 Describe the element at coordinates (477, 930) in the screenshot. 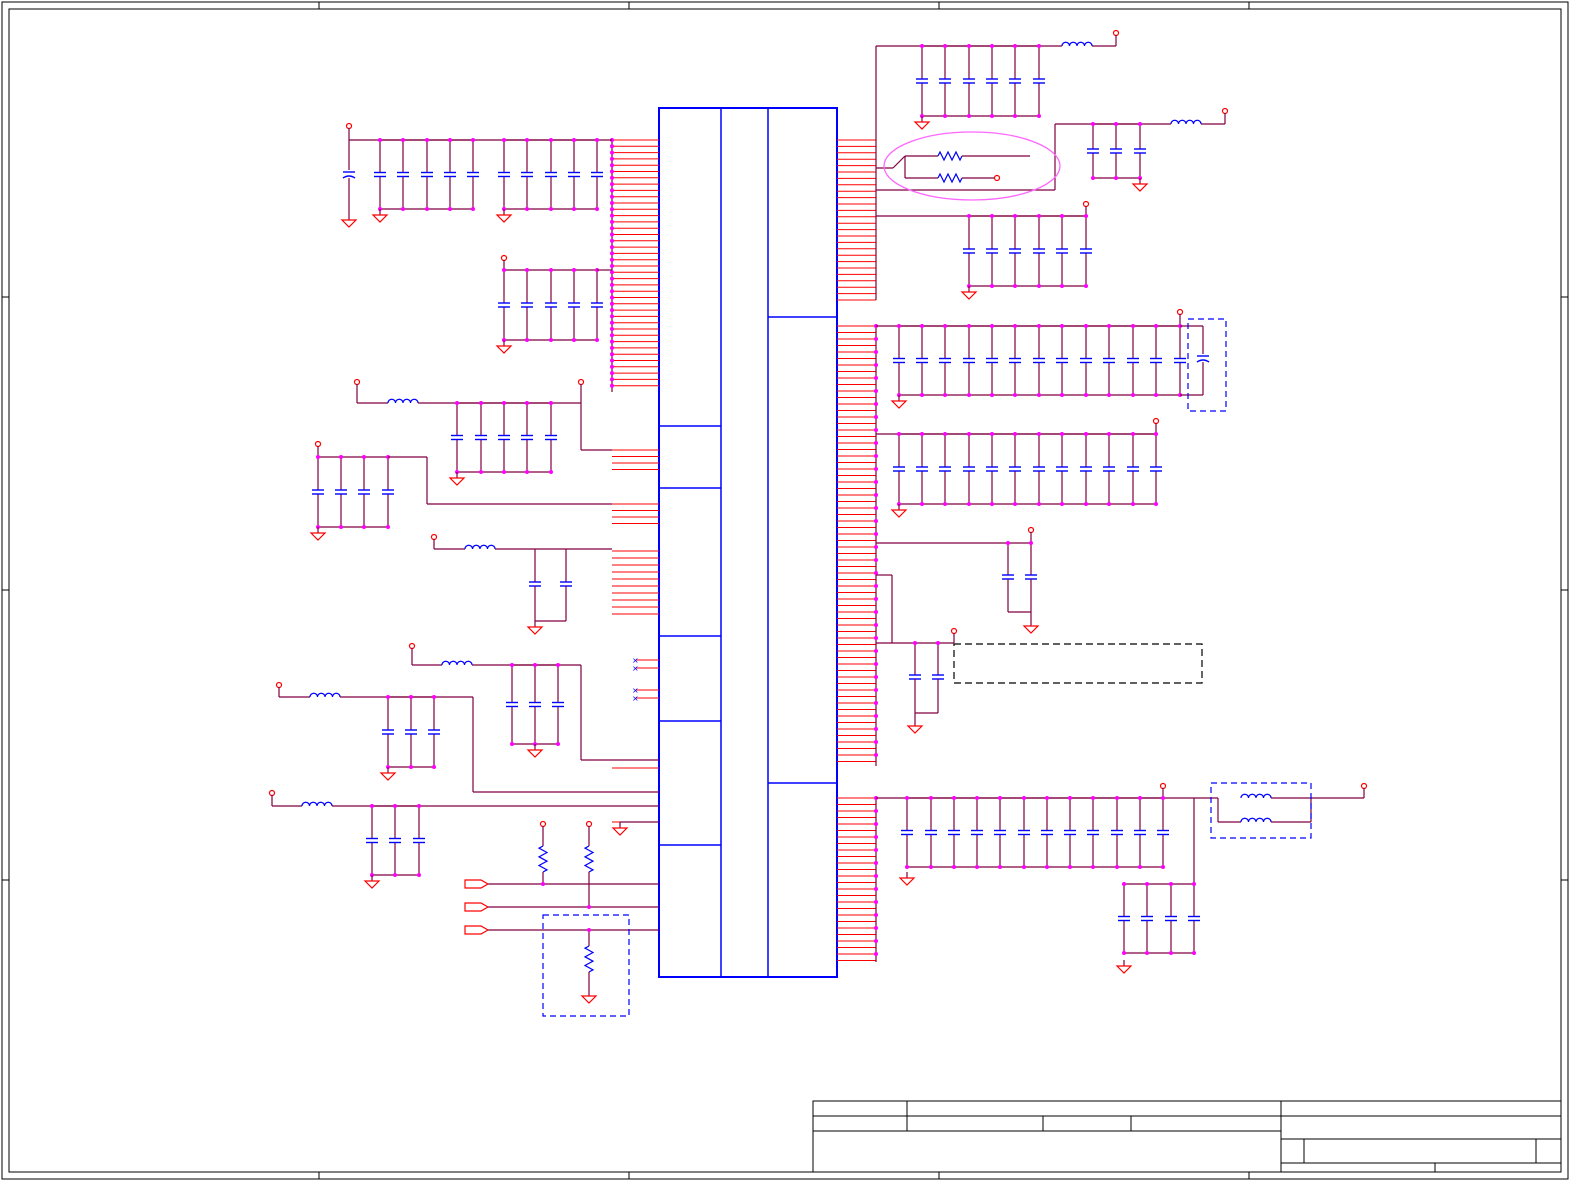

I see `signal-port` at that location.